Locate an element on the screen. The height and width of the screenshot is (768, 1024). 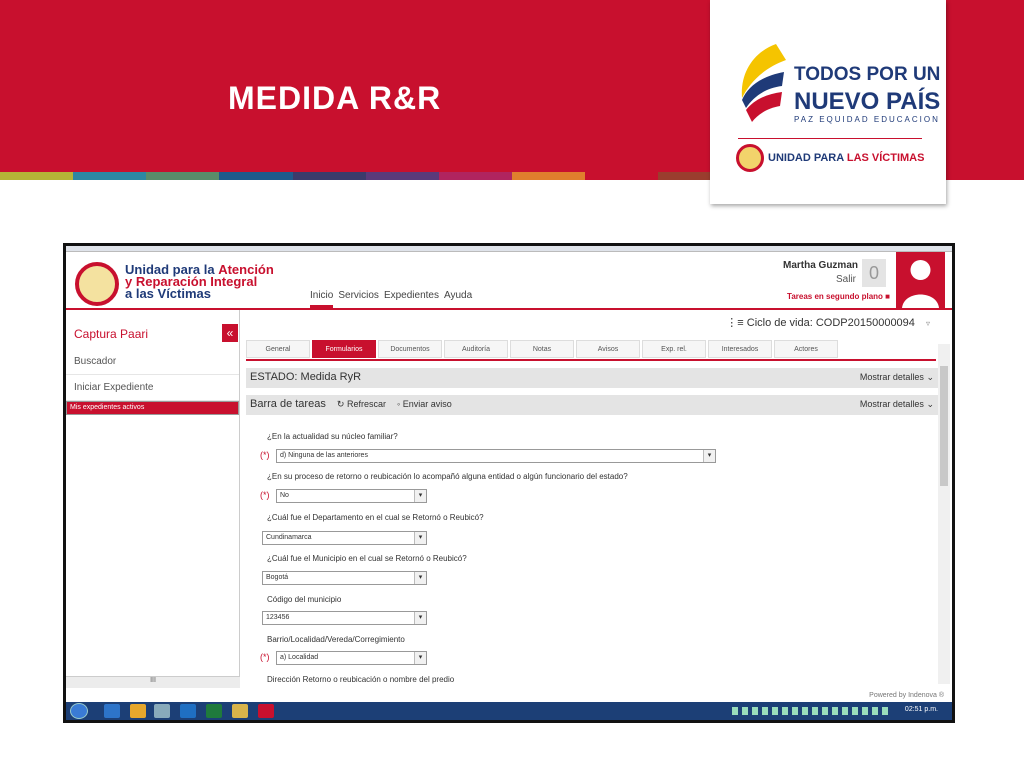
flag-logo-icon is located at coordinates (763, 83).